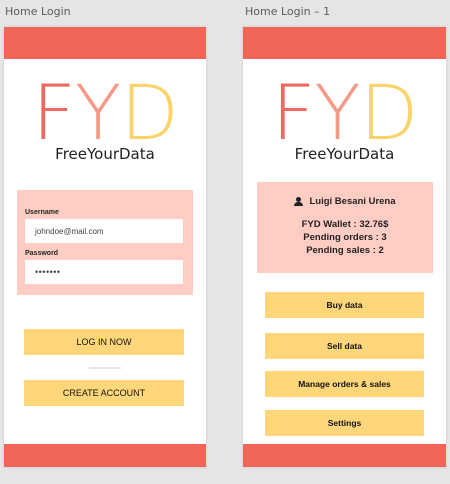 The width and height of the screenshot is (450, 484). What do you see at coordinates (344, 346) in the screenshot?
I see `sell-data-button: Sell data` at bounding box center [344, 346].